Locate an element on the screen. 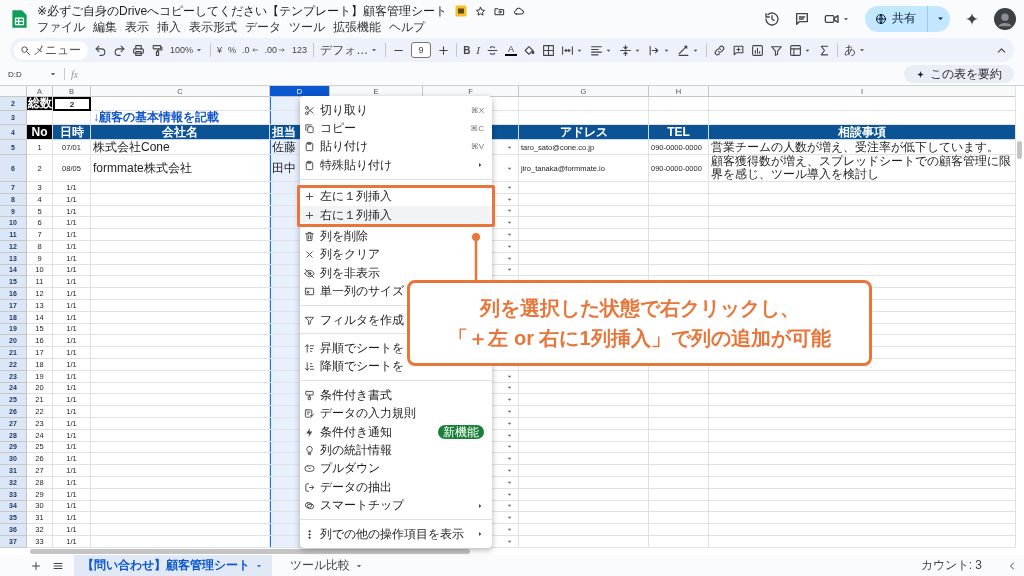 The image size is (1024, 576). scissors-icon is located at coordinates (309, 110).